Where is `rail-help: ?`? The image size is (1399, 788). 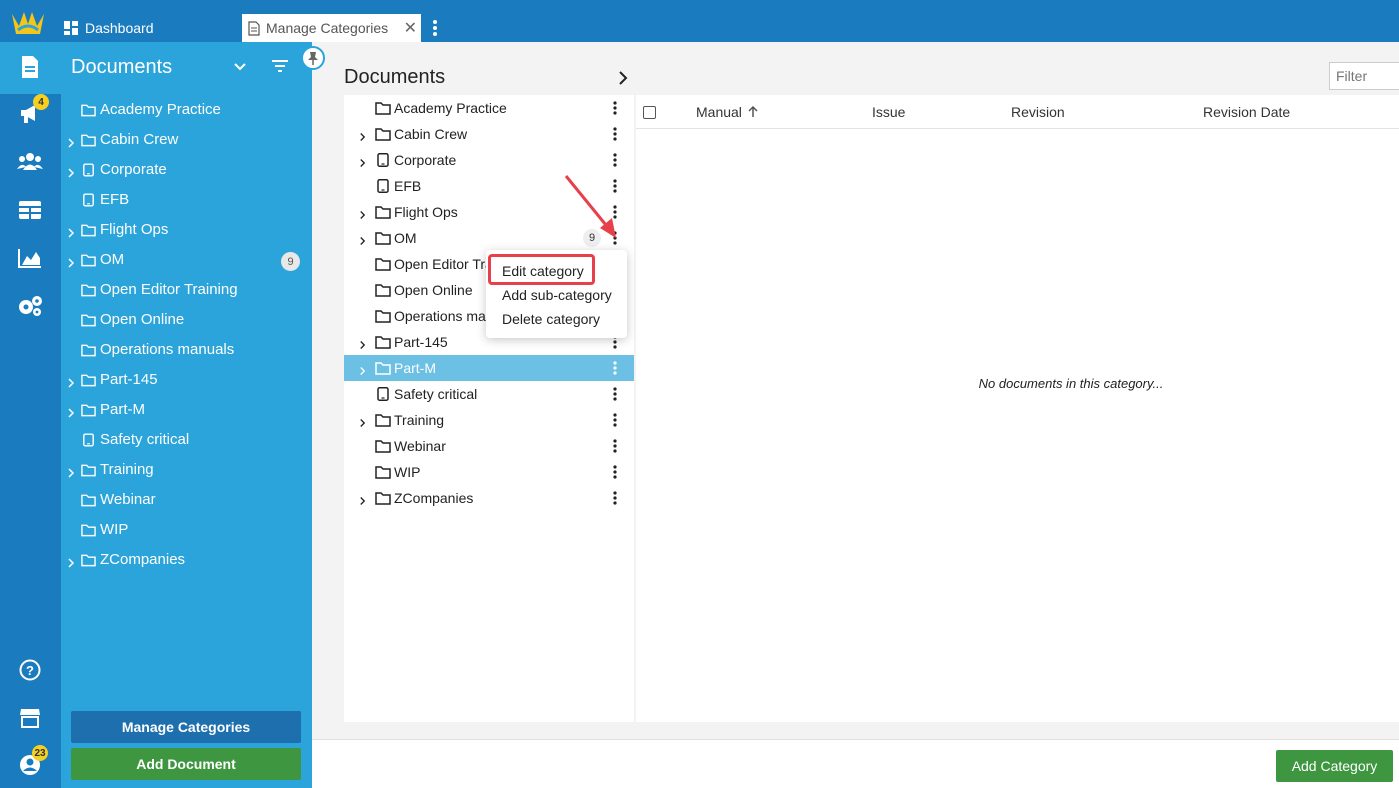
rail-help: ? is located at coordinates (30, 670).